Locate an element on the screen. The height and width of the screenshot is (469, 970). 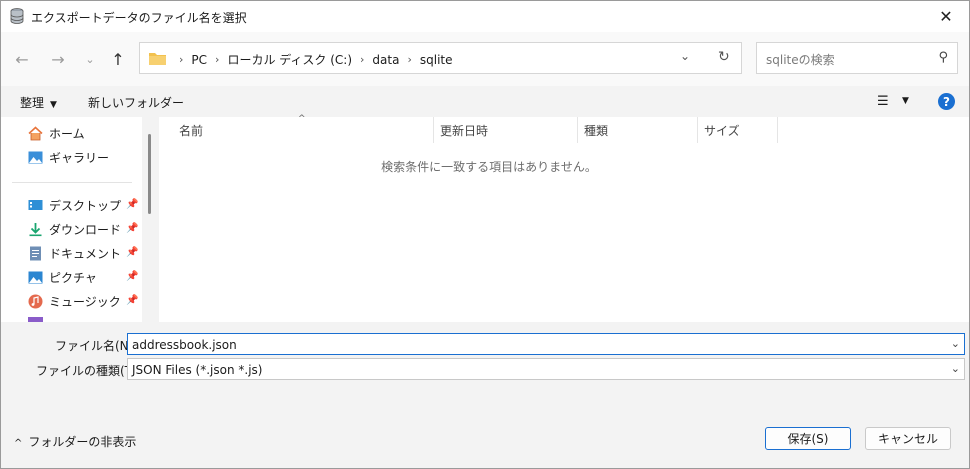
search-input: sqliteの検索 is located at coordinates (800, 59).